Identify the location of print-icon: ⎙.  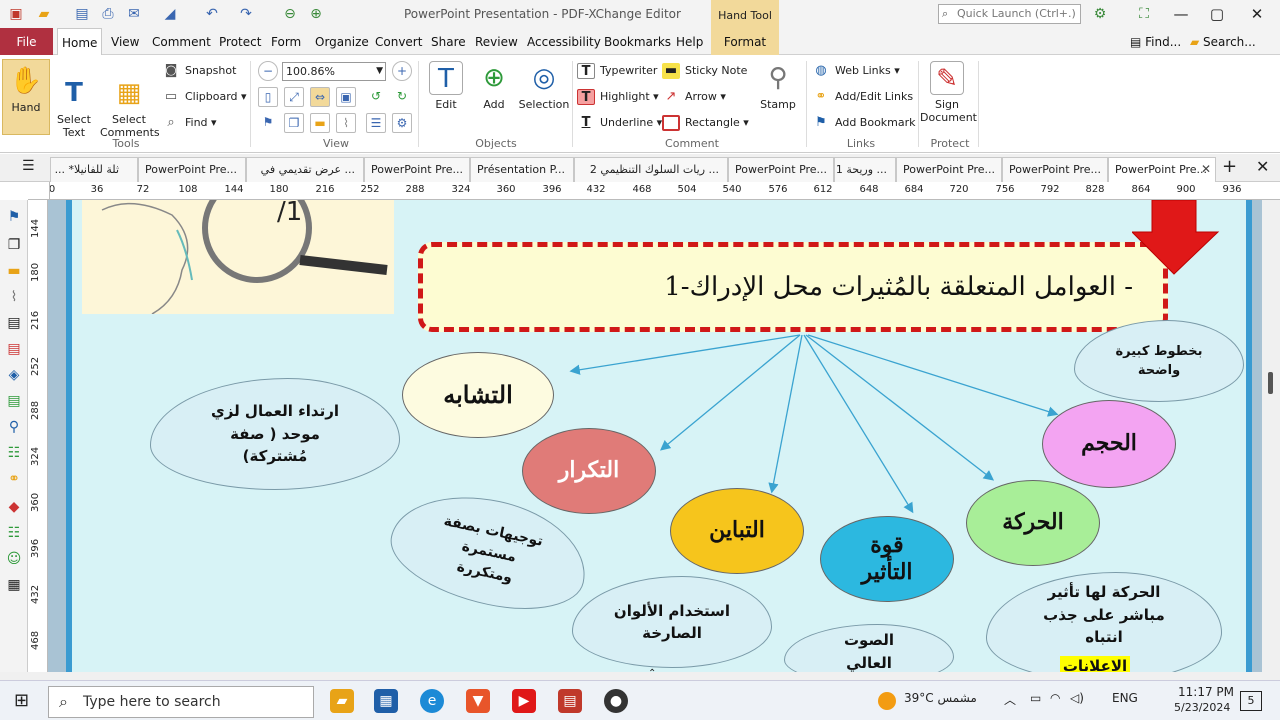
(108, 14).